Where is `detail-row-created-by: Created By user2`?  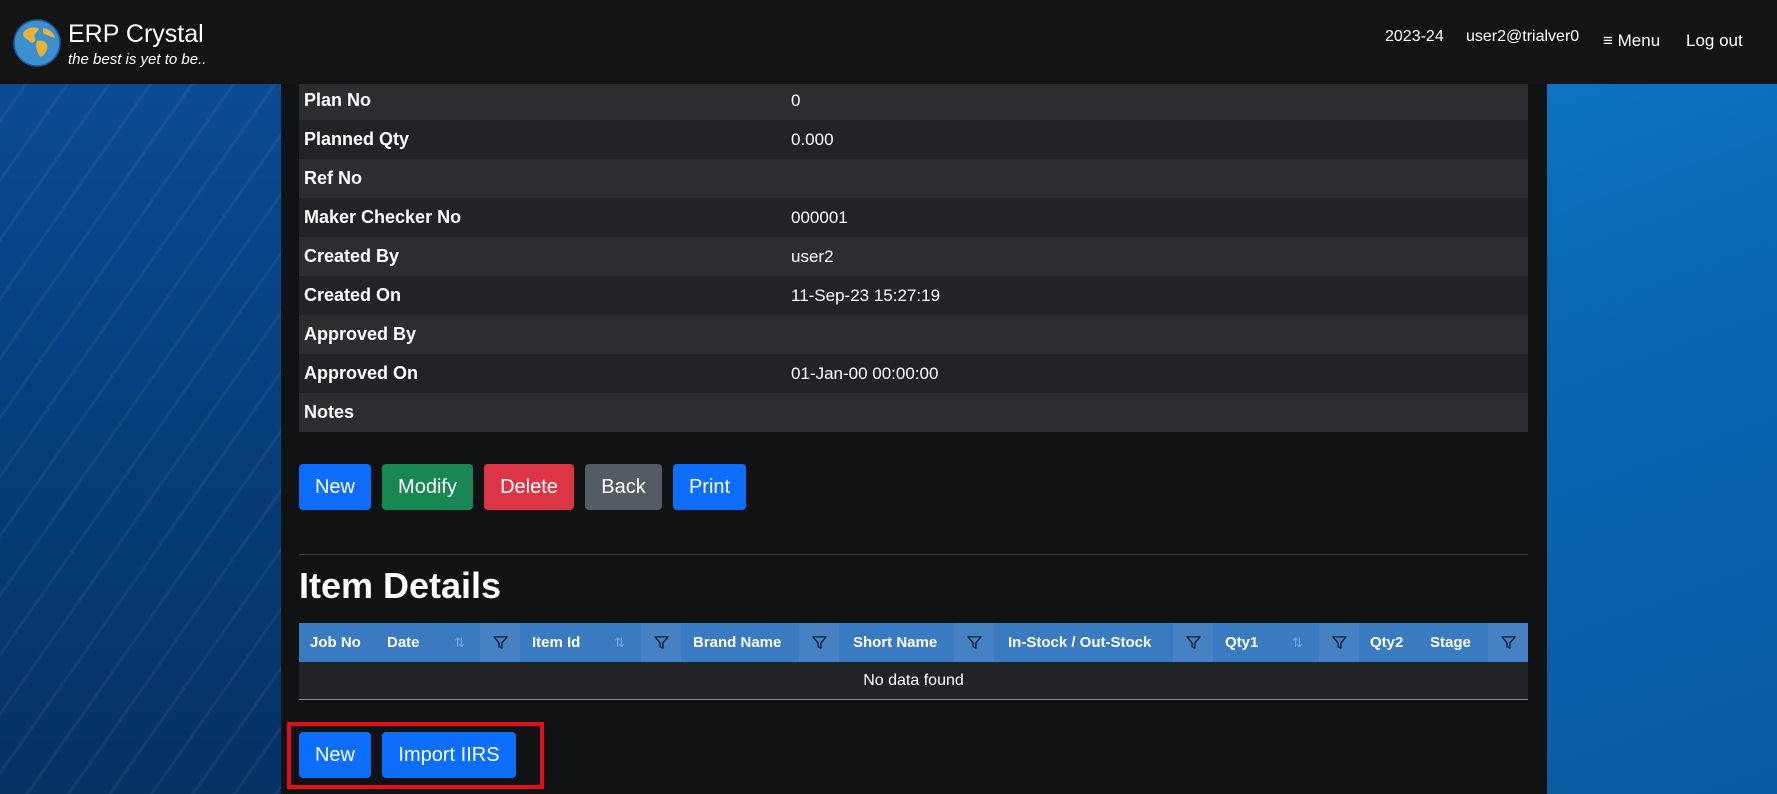
detail-row-created-by: Created By user2 is located at coordinates (913, 256).